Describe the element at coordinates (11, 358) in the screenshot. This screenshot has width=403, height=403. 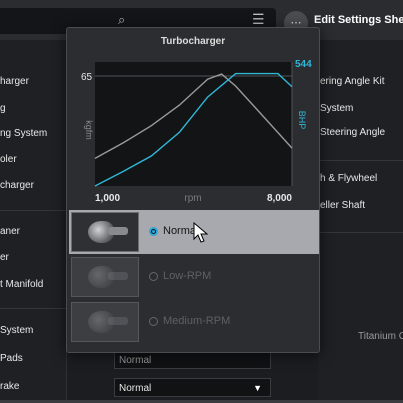
I see `settings-item: Pads` at that location.